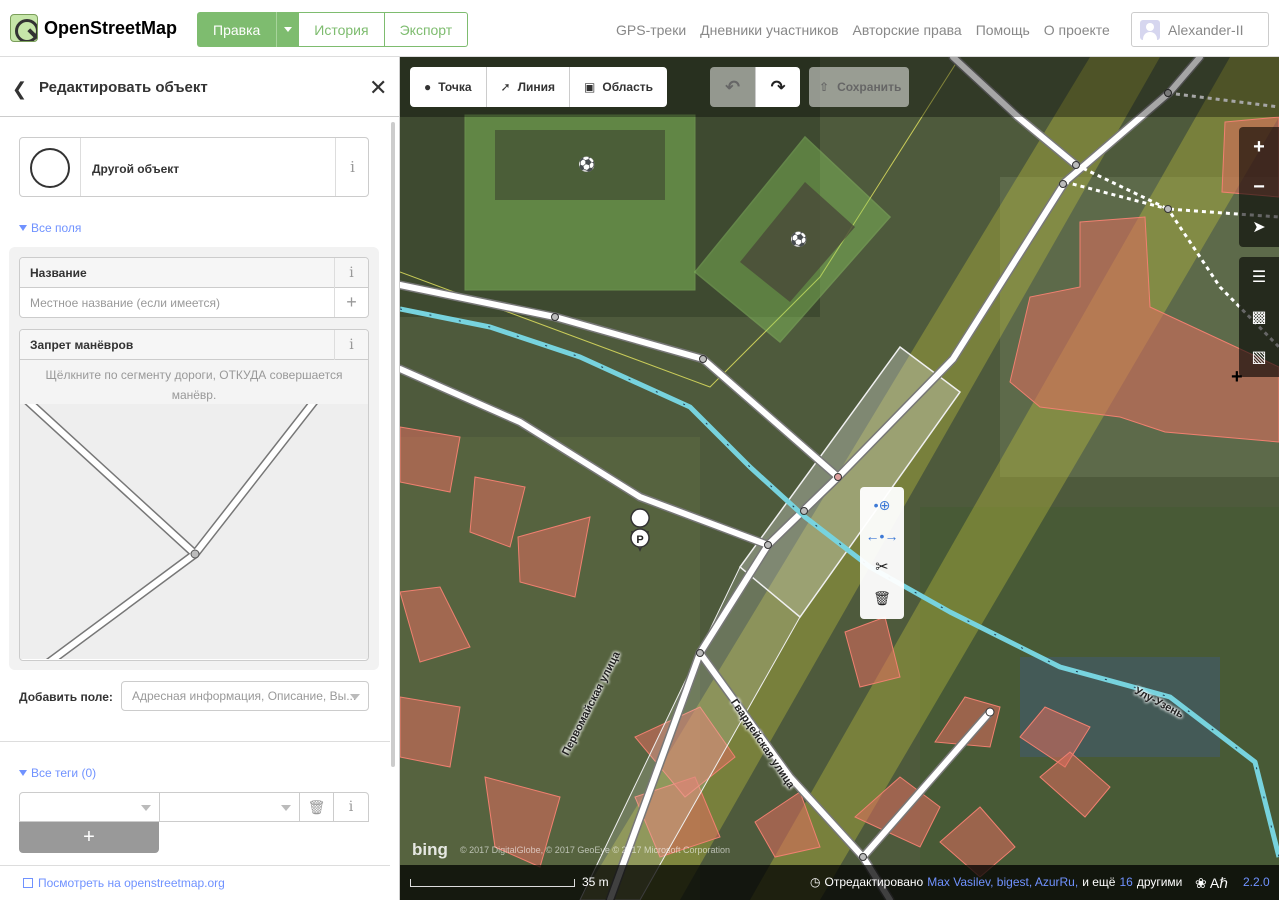 This screenshot has height=900, width=1279. I want to click on export-button: Экспорт, so click(426, 29).